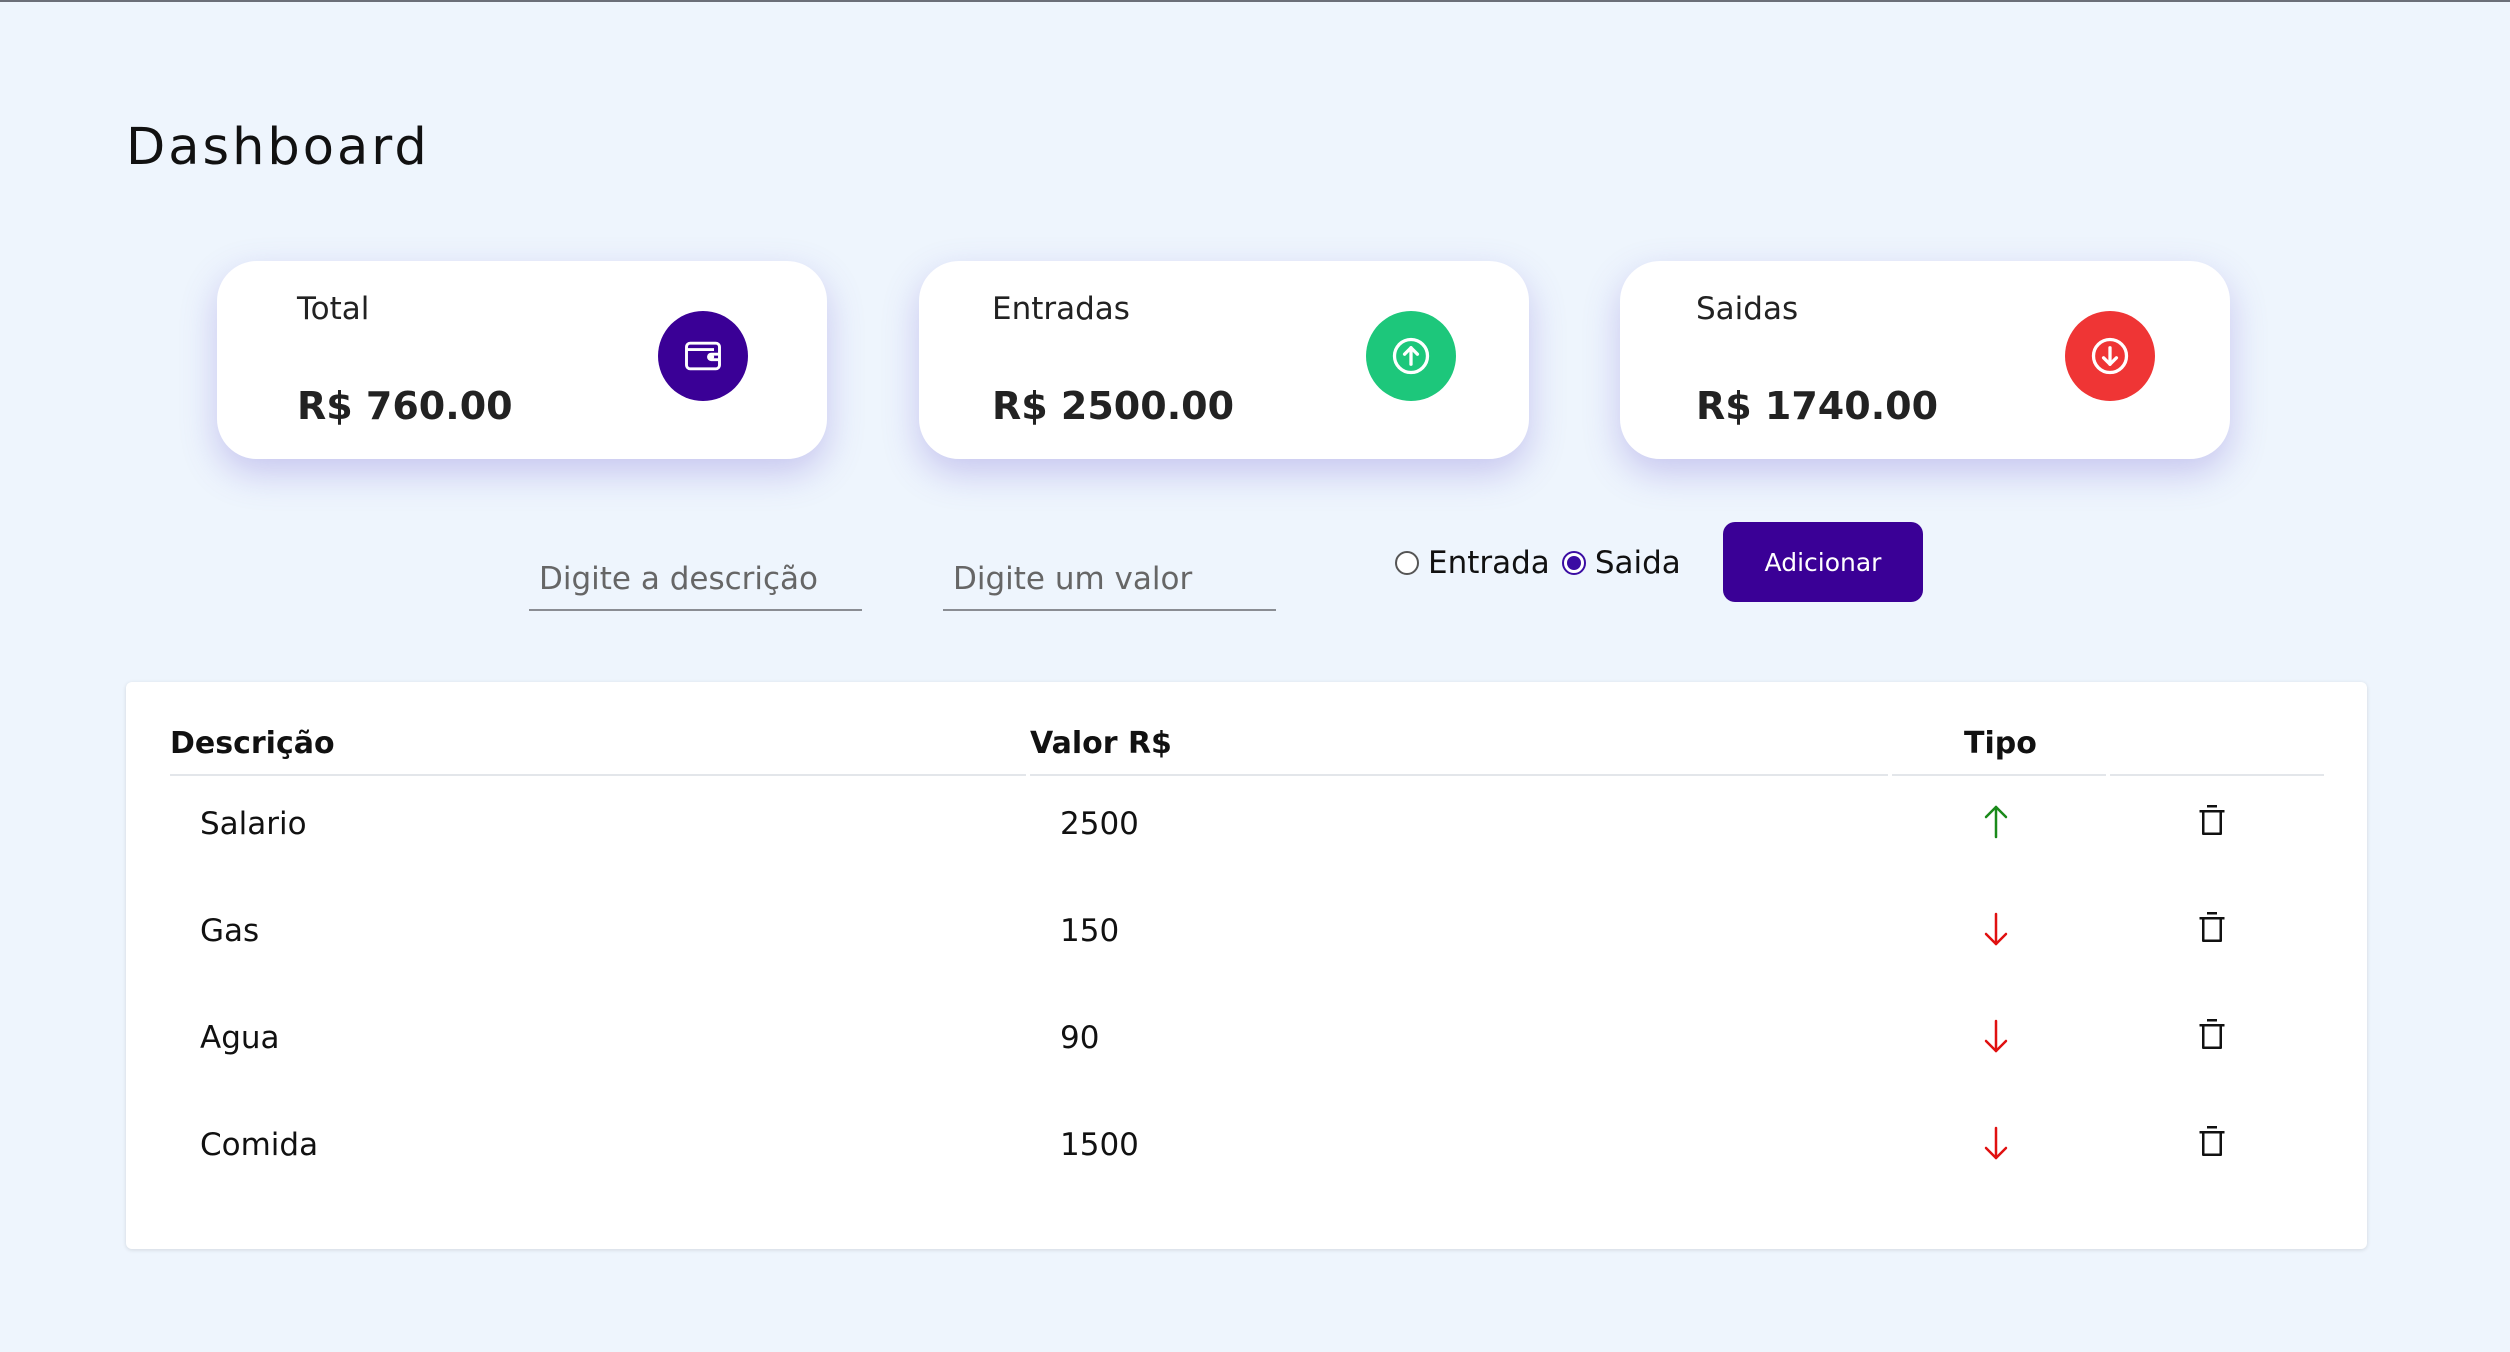 The height and width of the screenshot is (1352, 2510). I want to click on cell-valor: 90, so click(1080, 1038).